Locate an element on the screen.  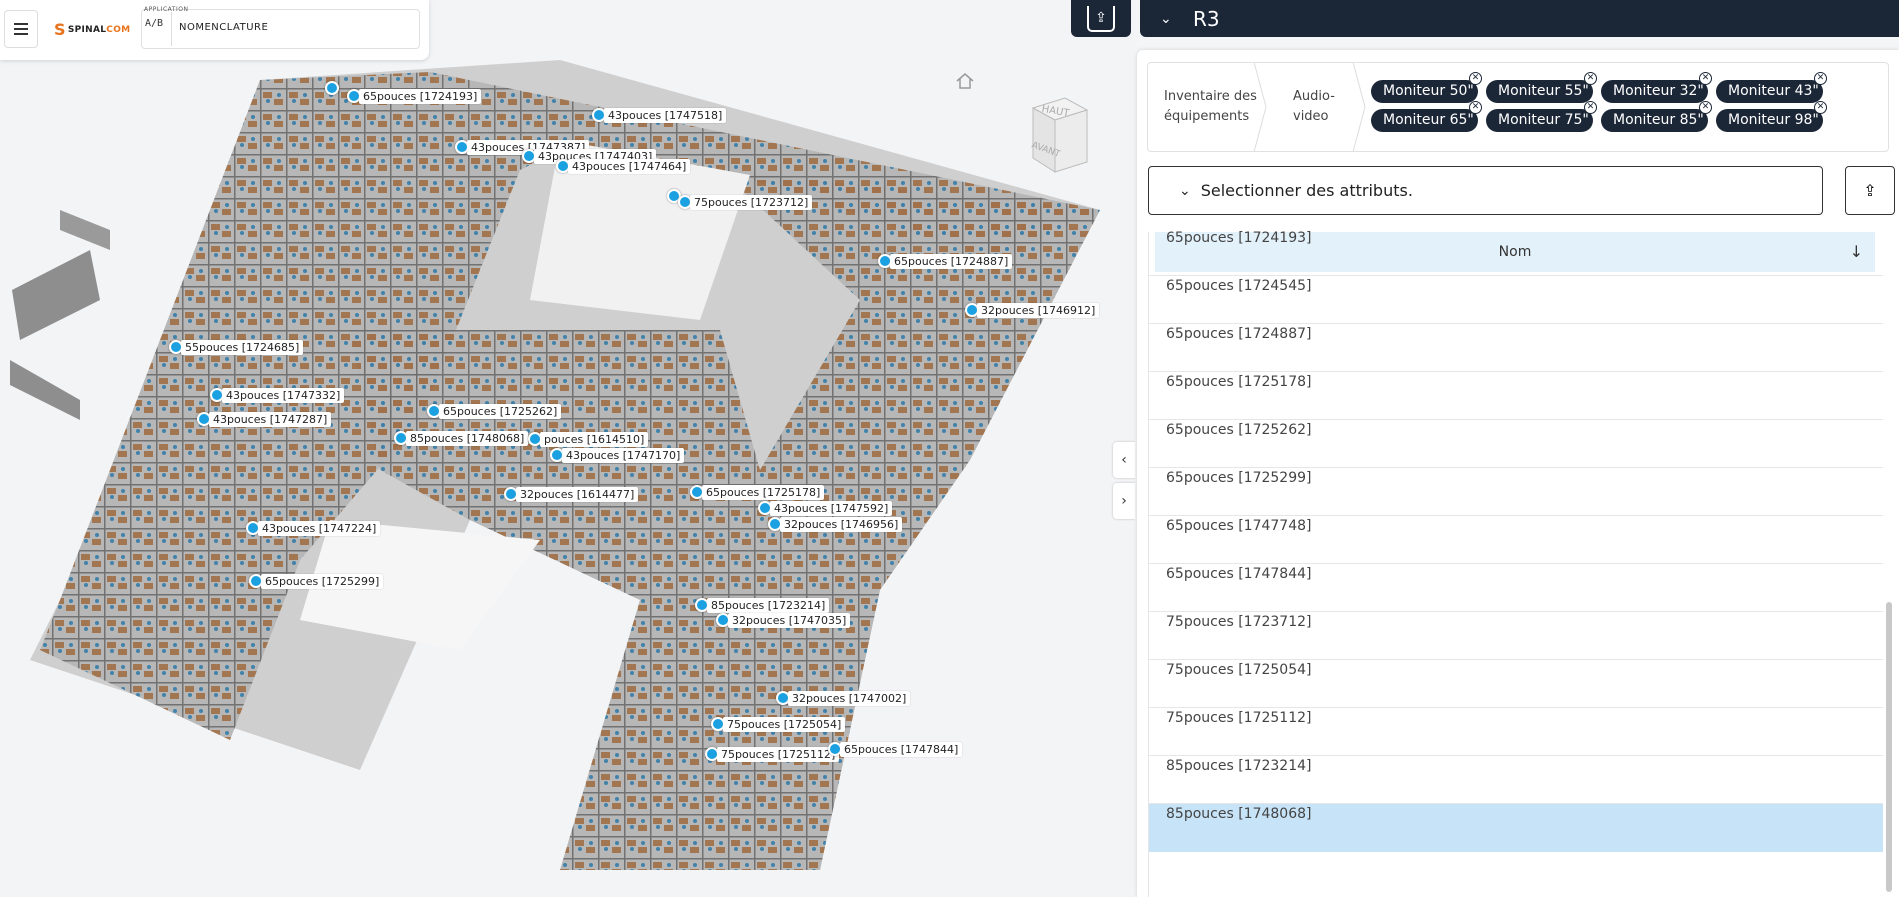
filter-chip: Moniteur 98" ✕ is located at coordinates (1771, 116).